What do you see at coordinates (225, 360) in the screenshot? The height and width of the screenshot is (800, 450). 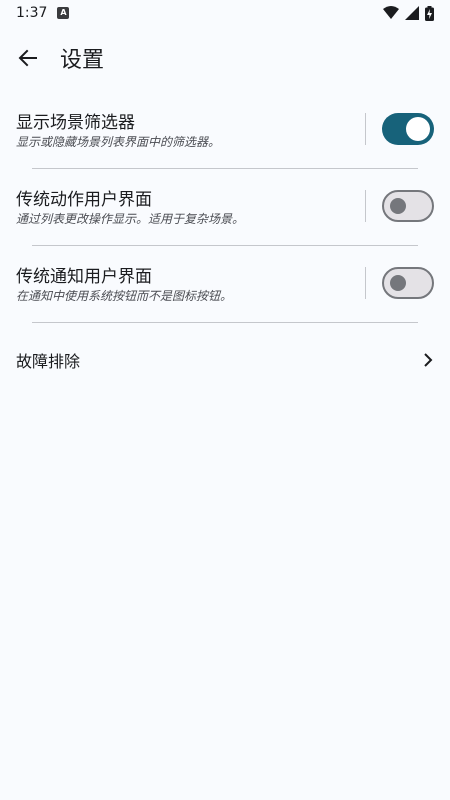 I see `troubleshooting-item: 故障排除` at bounding box center [225, 360].